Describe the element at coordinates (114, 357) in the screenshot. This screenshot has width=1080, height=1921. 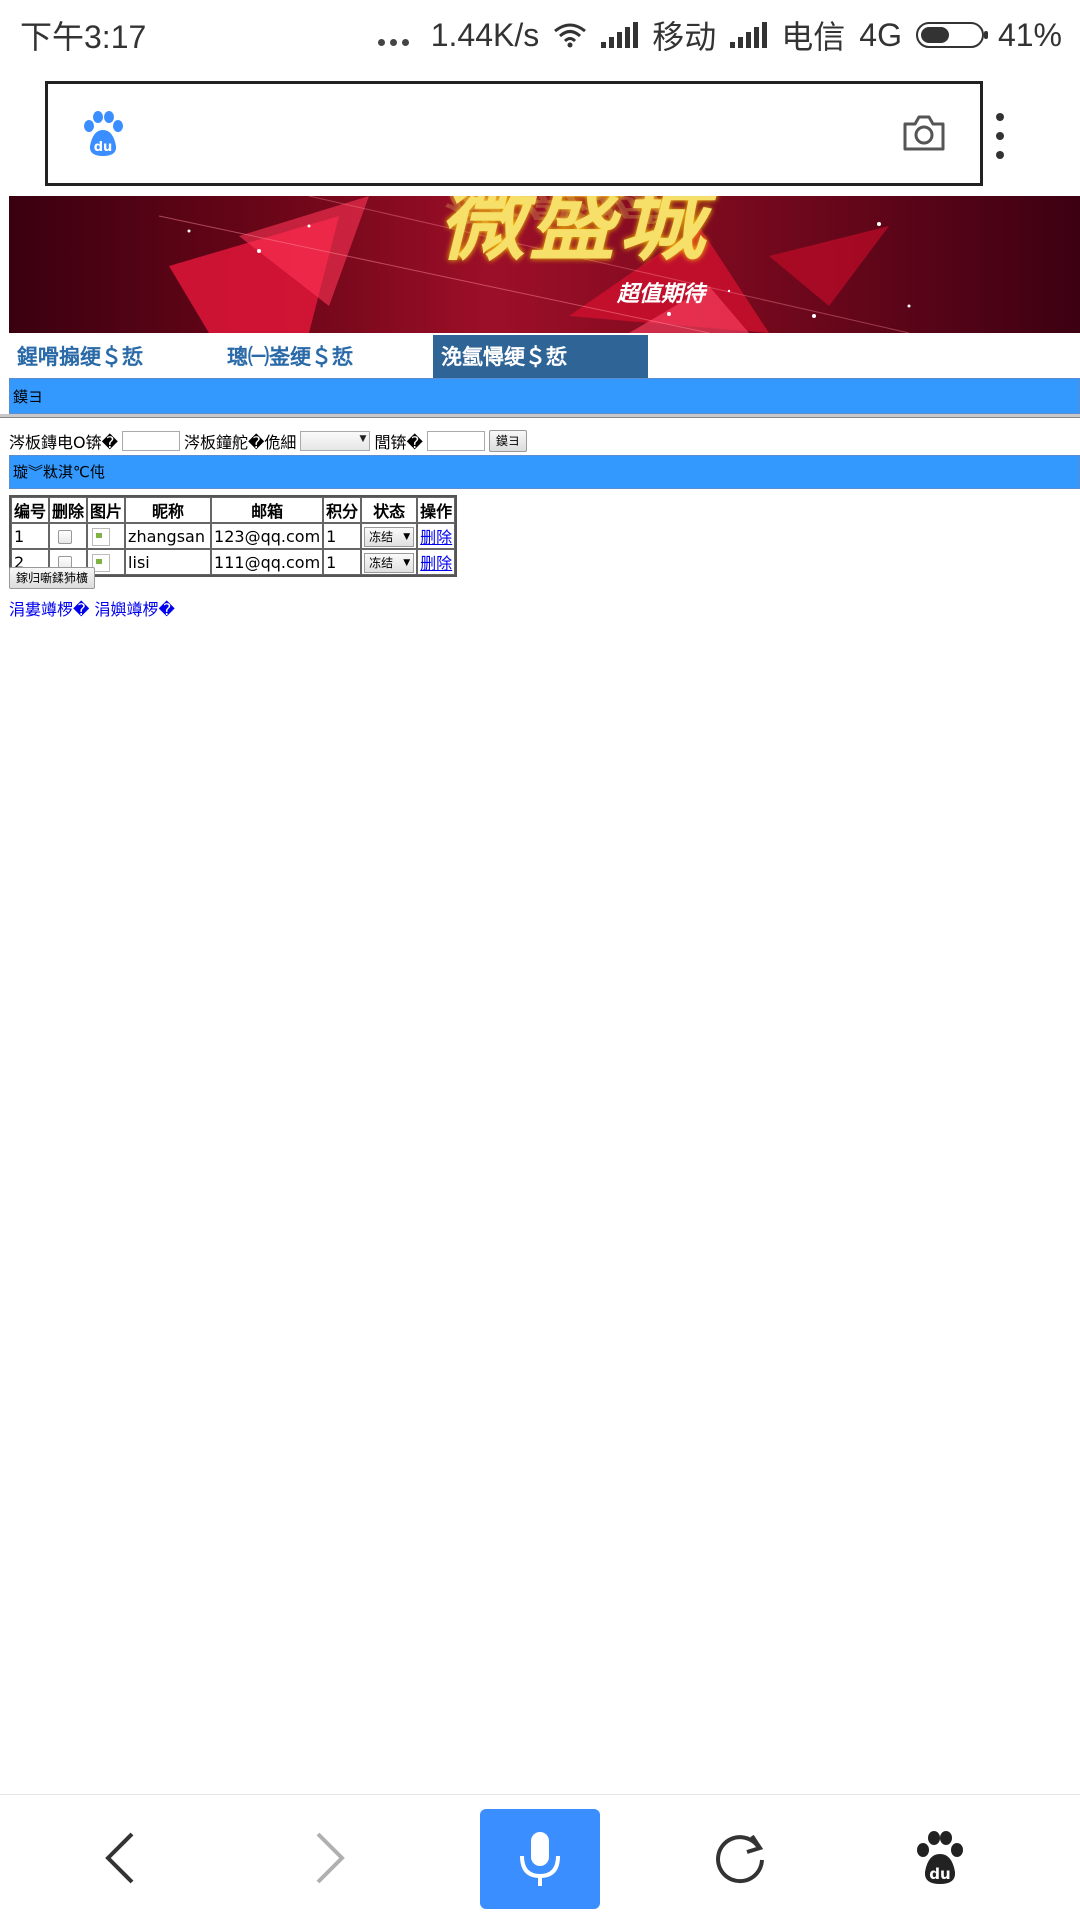
I see `nav-tab-products: 鍟嗗搧绠＄悊` at that location.